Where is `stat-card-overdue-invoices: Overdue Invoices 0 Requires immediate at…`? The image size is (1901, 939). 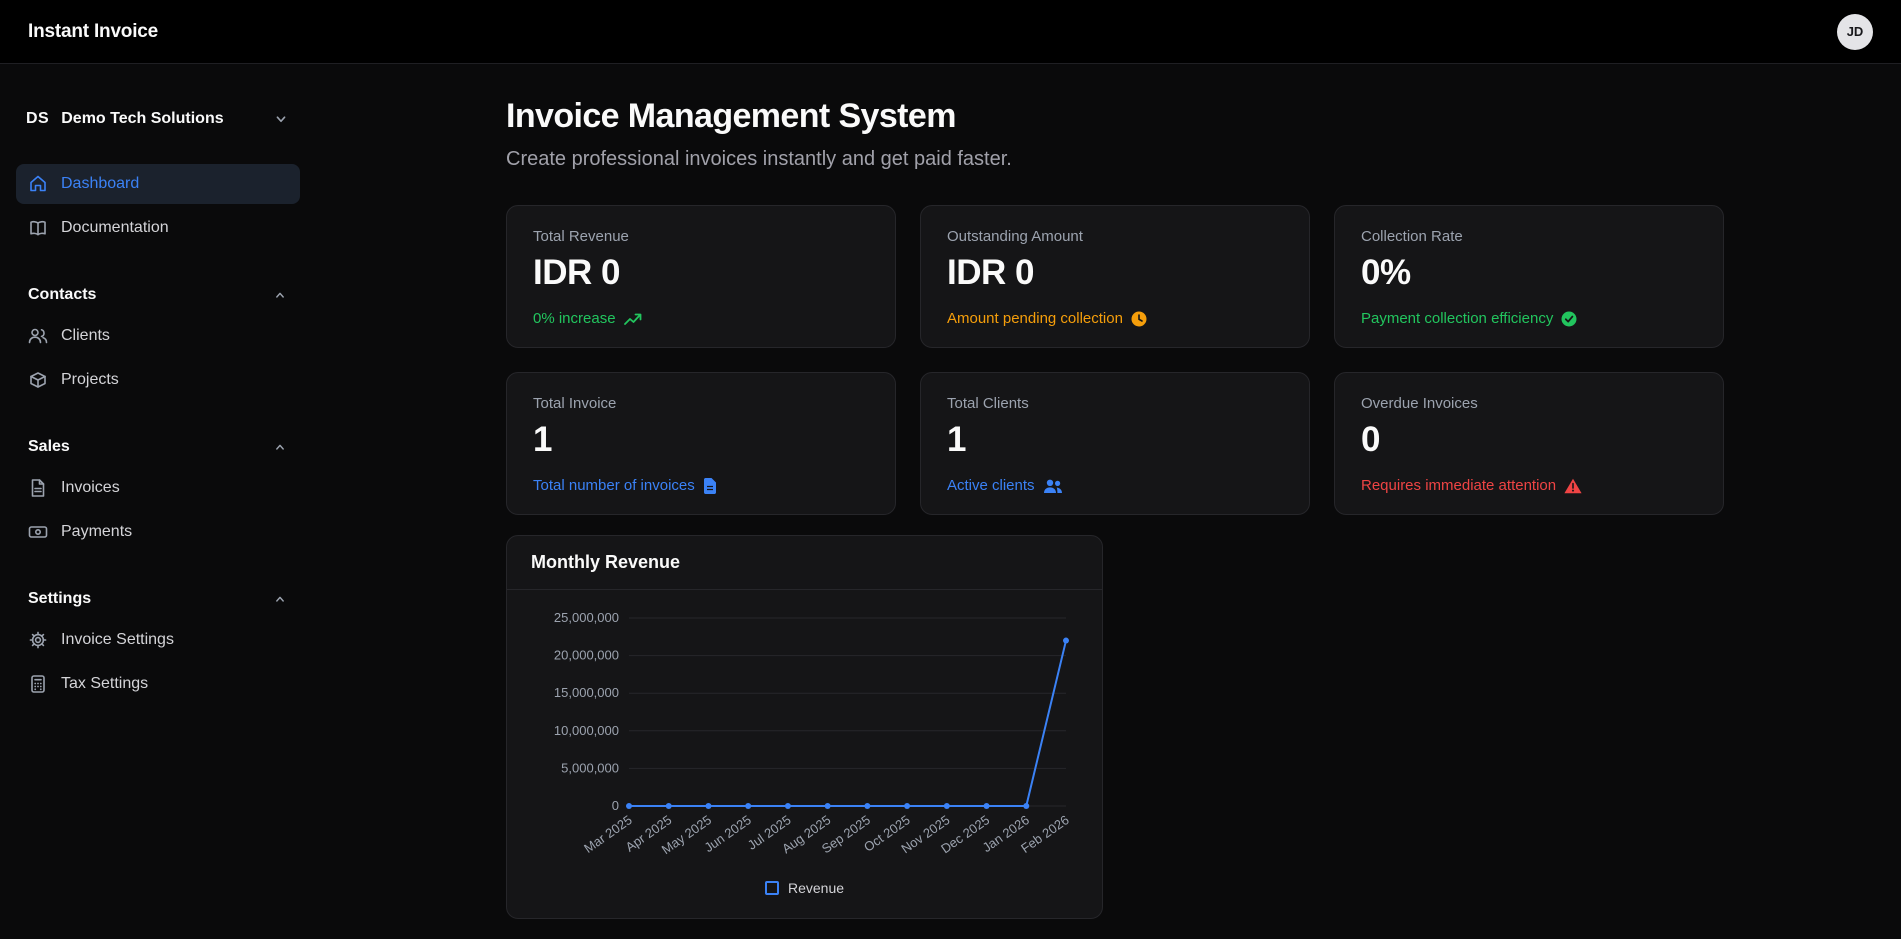 stat-card-overdue-invoices: Overdue Invoices 0 Requires immediate at… is located at coordinates (1529, 443).